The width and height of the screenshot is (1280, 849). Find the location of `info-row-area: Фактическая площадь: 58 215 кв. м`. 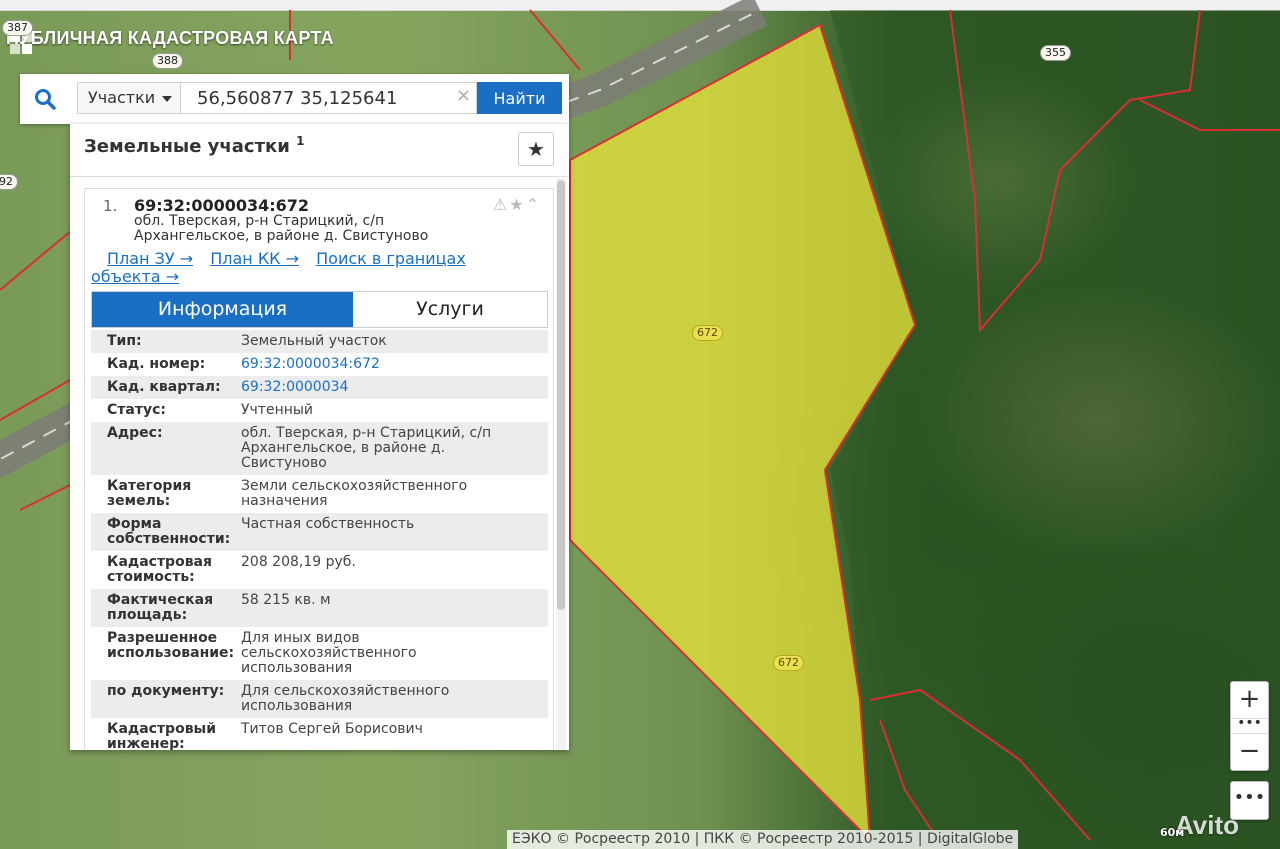

info-row-area: Фактическая площадь: 58 215 кв. м is located at coordinates (319, 608).